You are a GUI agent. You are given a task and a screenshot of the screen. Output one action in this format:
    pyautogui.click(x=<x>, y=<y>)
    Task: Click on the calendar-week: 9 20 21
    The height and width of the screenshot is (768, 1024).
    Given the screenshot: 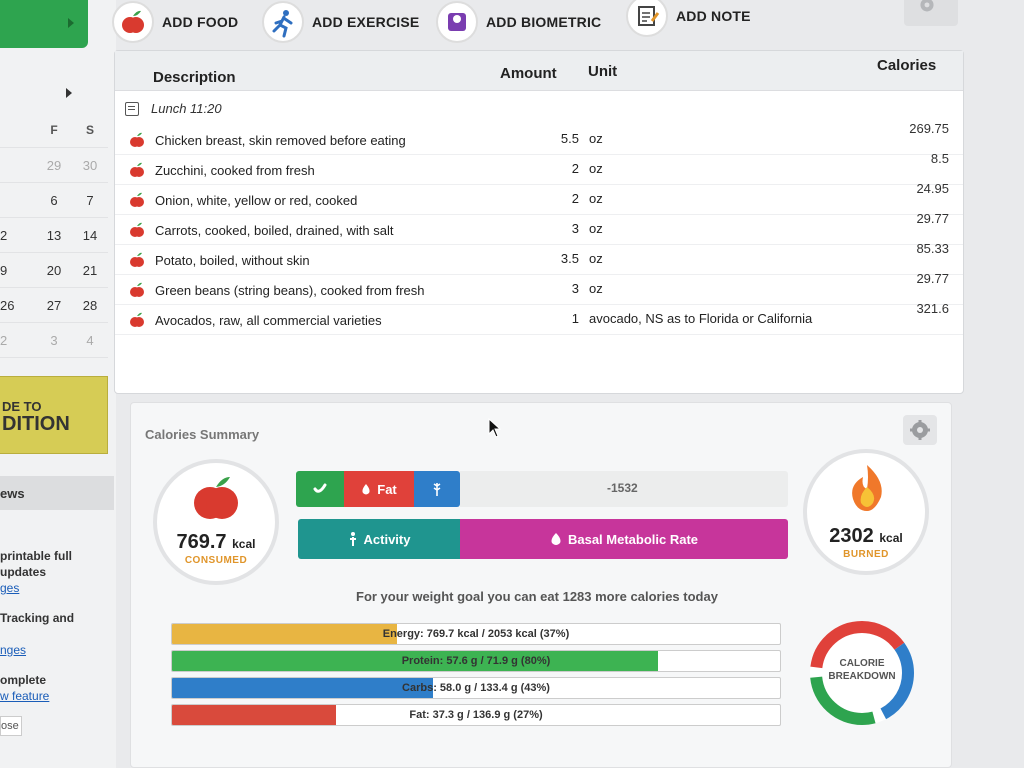 What is the action you would take?
    pyautogui.click(x=54, y=270)
    